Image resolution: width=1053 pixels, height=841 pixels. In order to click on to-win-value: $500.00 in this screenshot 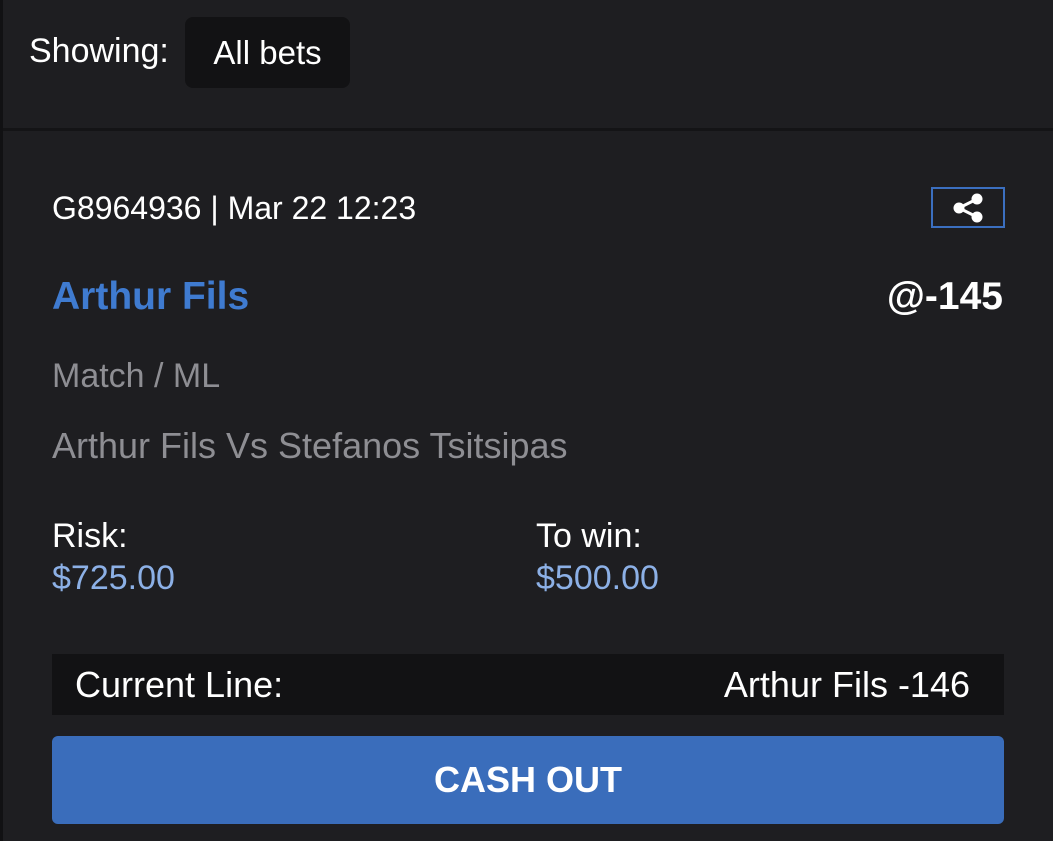, I will do `click(597, 578)`.